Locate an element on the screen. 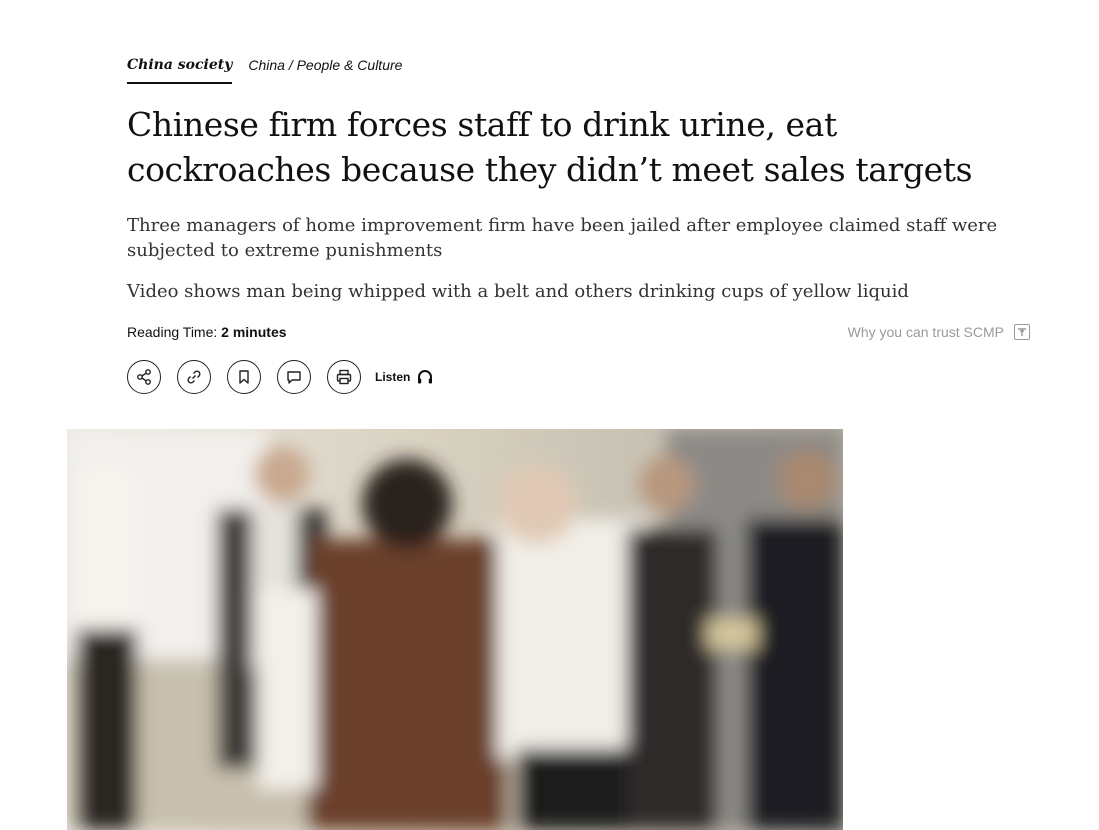 This screenshot has width=1099, height=830. trust-link-label: Why you can trust SCMP is located at coordinates (925, 332).